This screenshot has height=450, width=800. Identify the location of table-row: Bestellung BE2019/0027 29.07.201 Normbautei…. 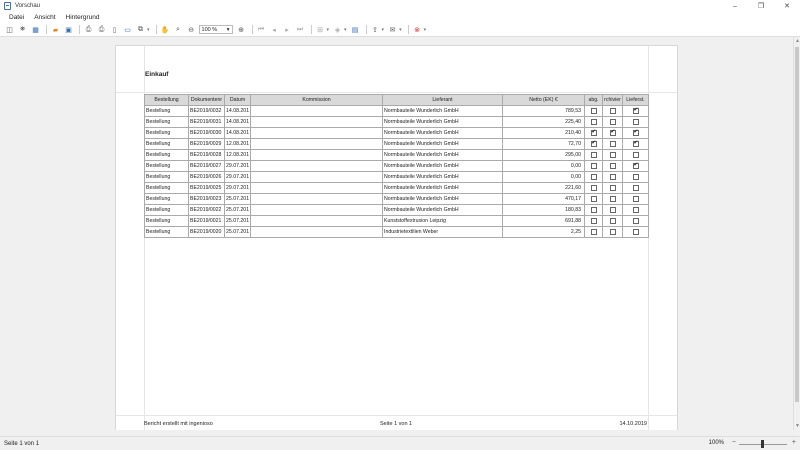
(396, 166).